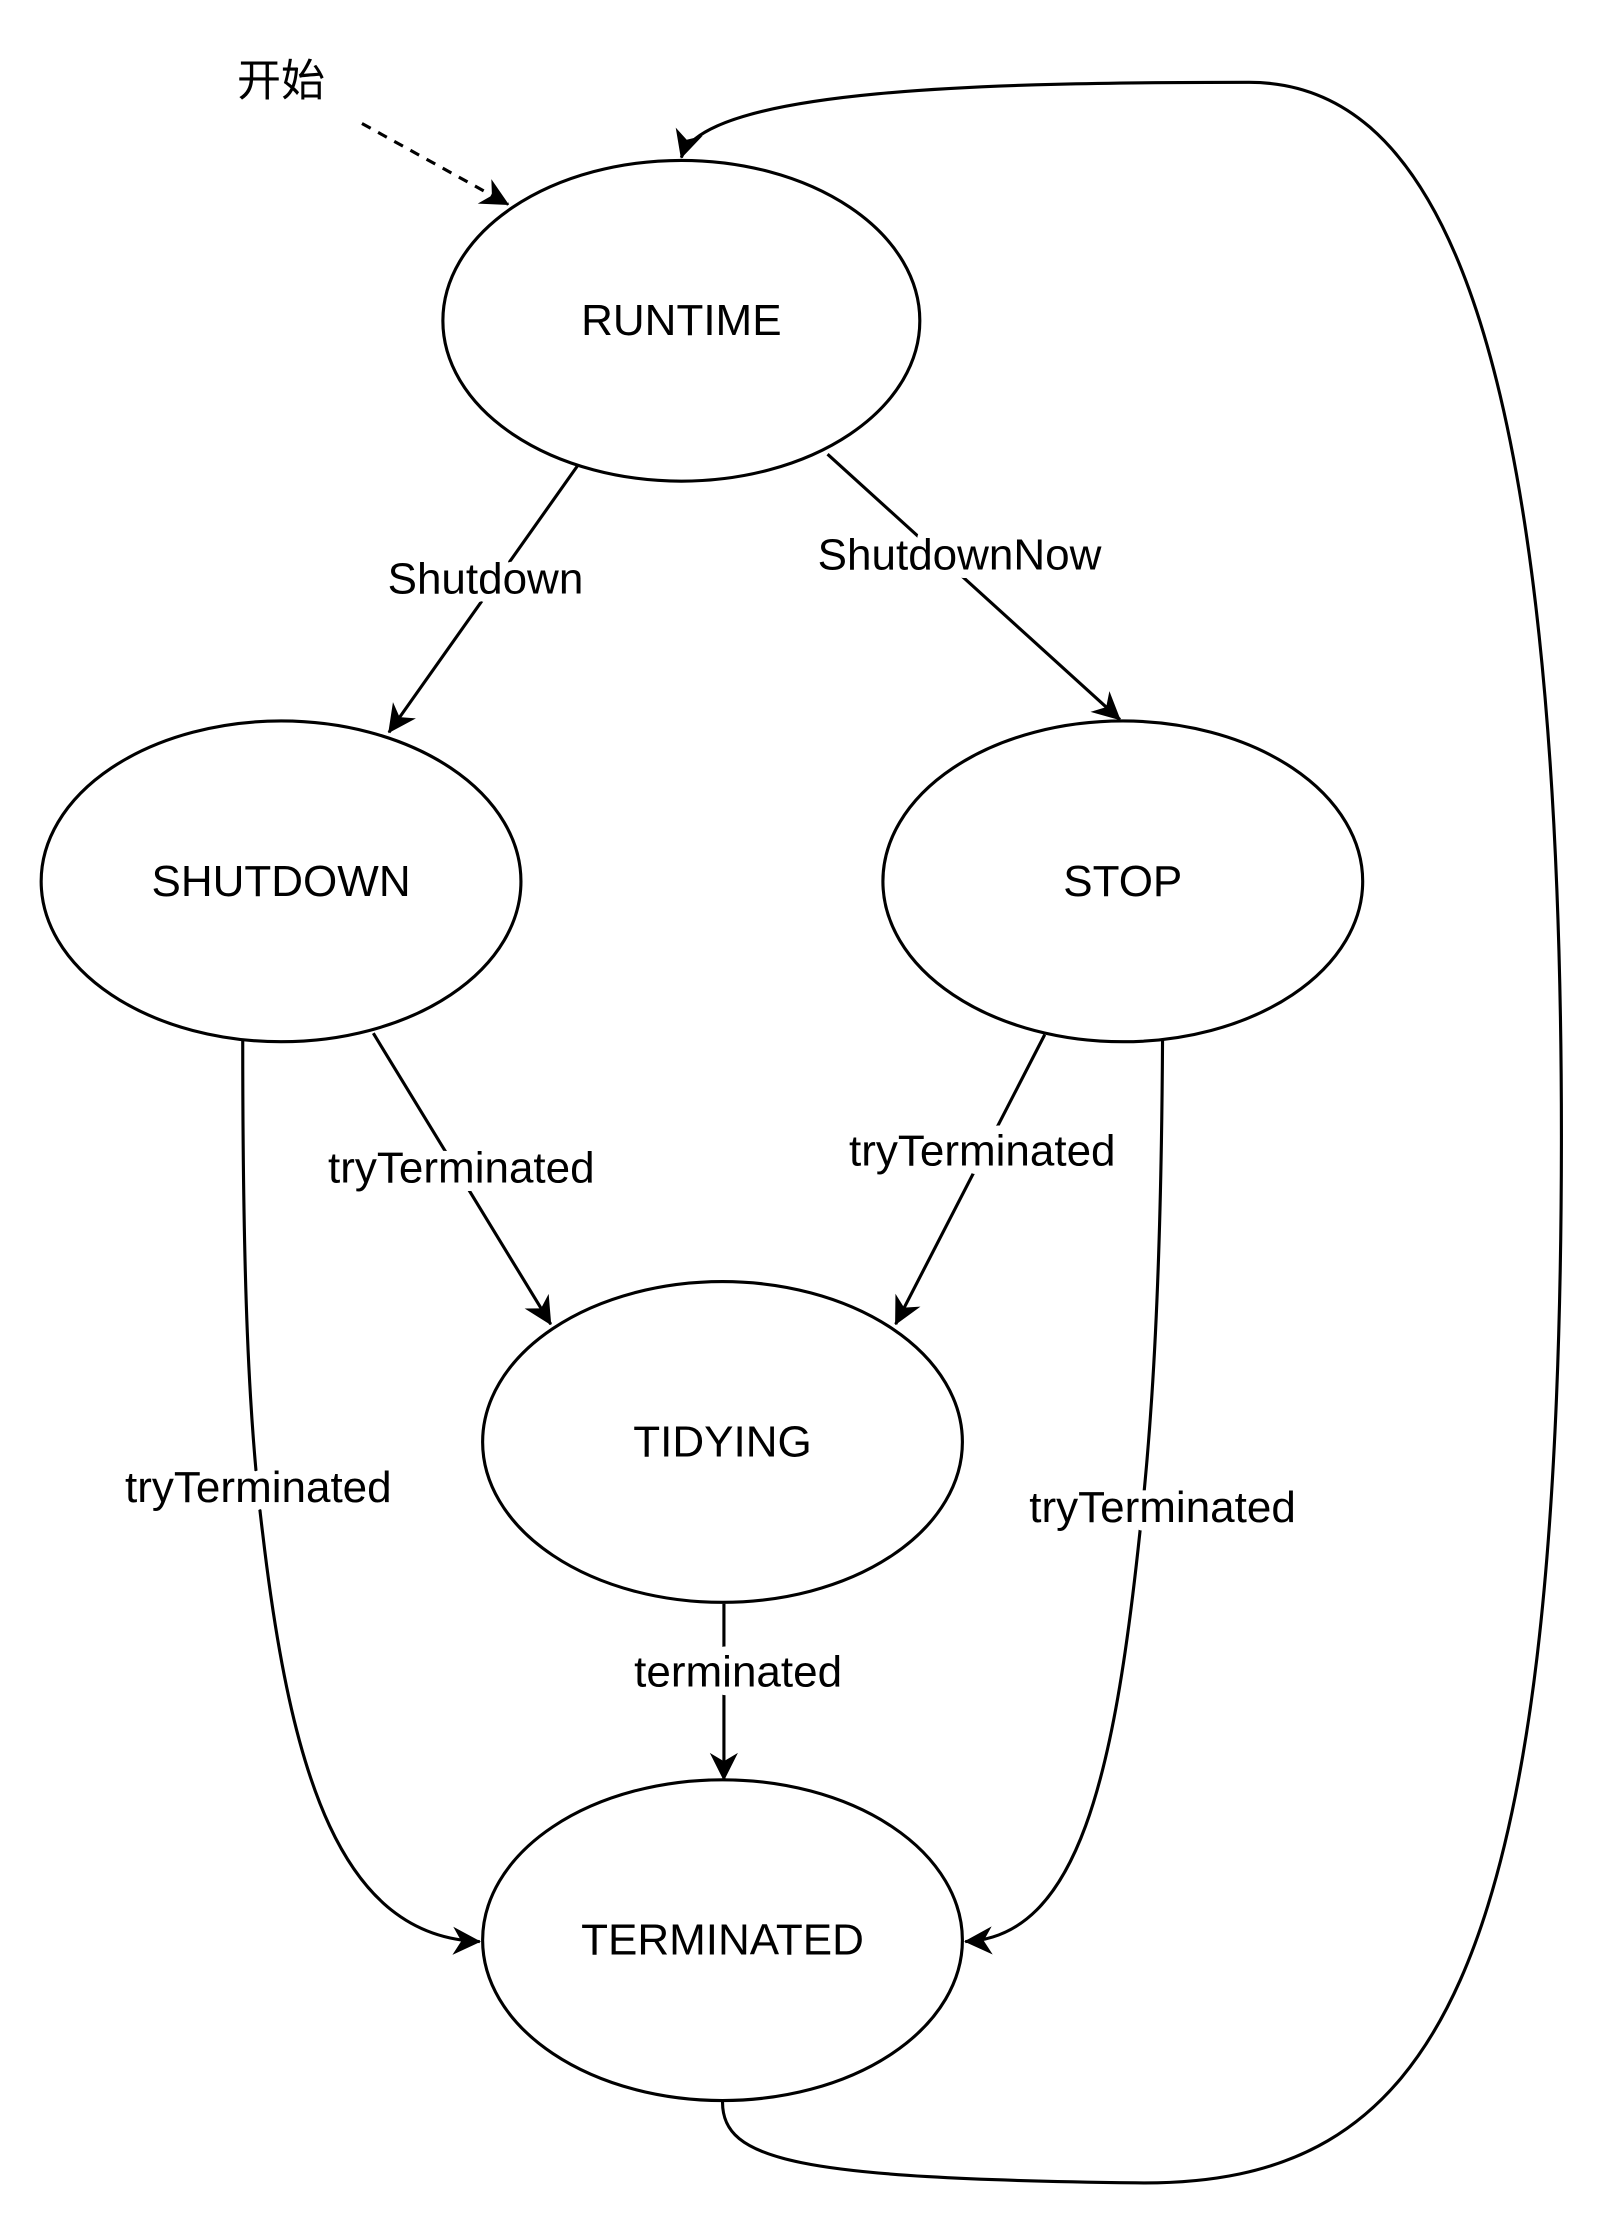 The image size is (1604, 2224). What do you see at coordinates (681, 320) in the screenshot?
I see `state-runtime-label: RUNTIME` at bounding box center [681, 320].